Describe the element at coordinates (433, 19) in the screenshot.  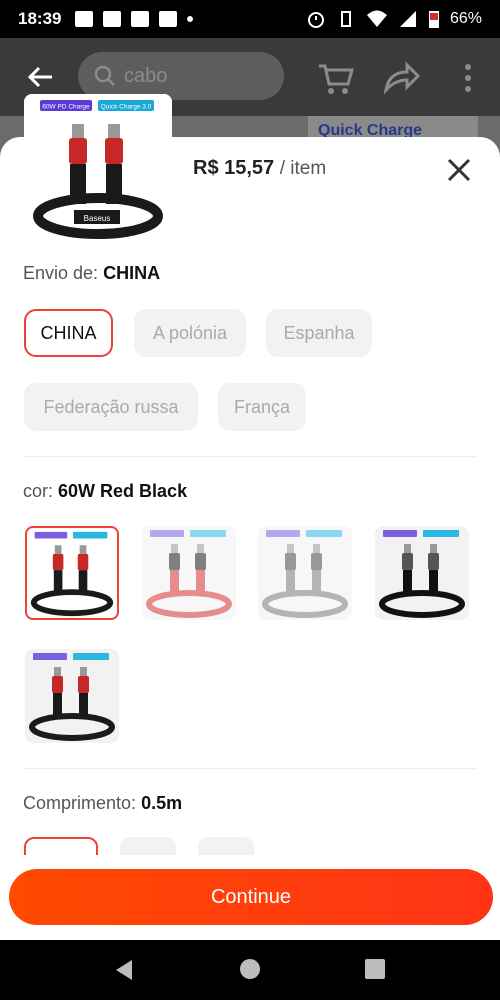
I see `battery-icon` at that location.